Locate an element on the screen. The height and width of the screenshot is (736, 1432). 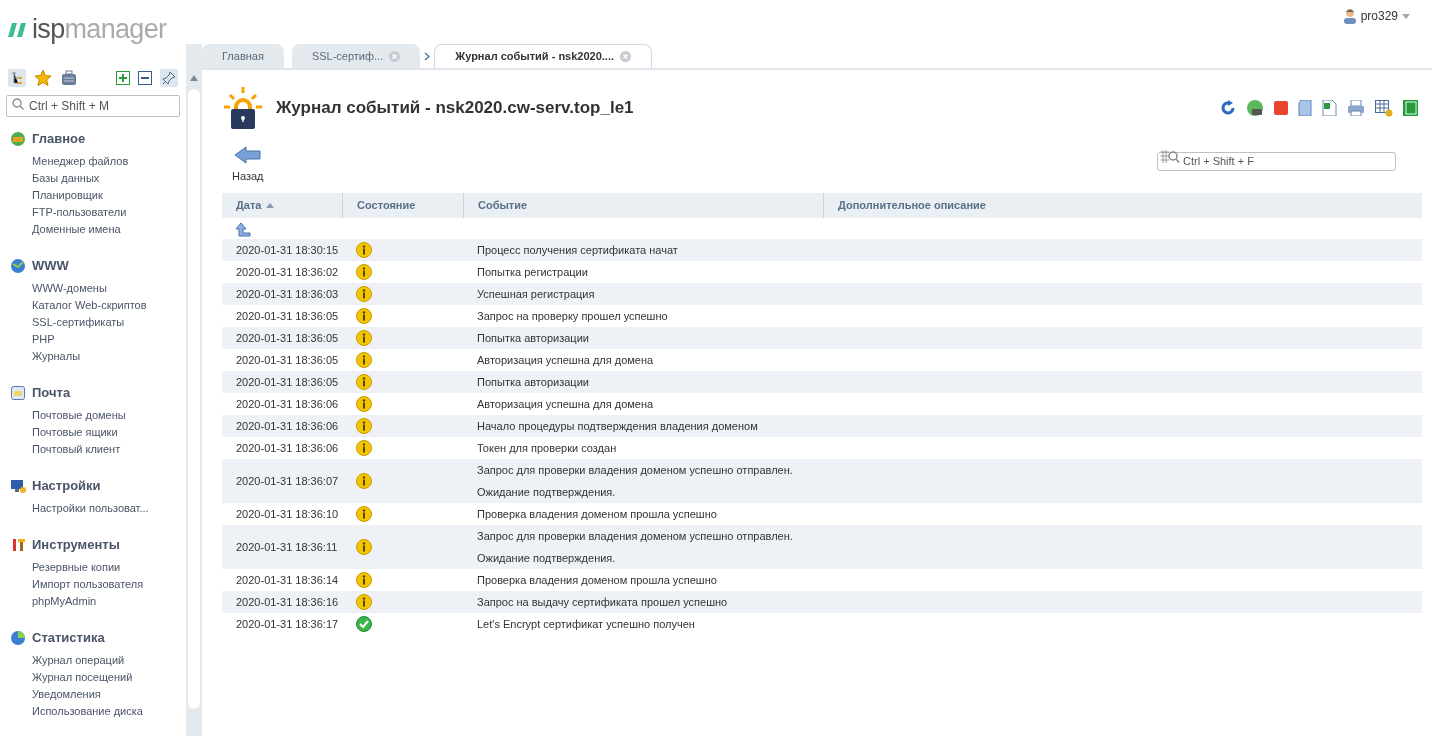
event-cell-text: Попытка регистрации is located at coordinates (533, 272).